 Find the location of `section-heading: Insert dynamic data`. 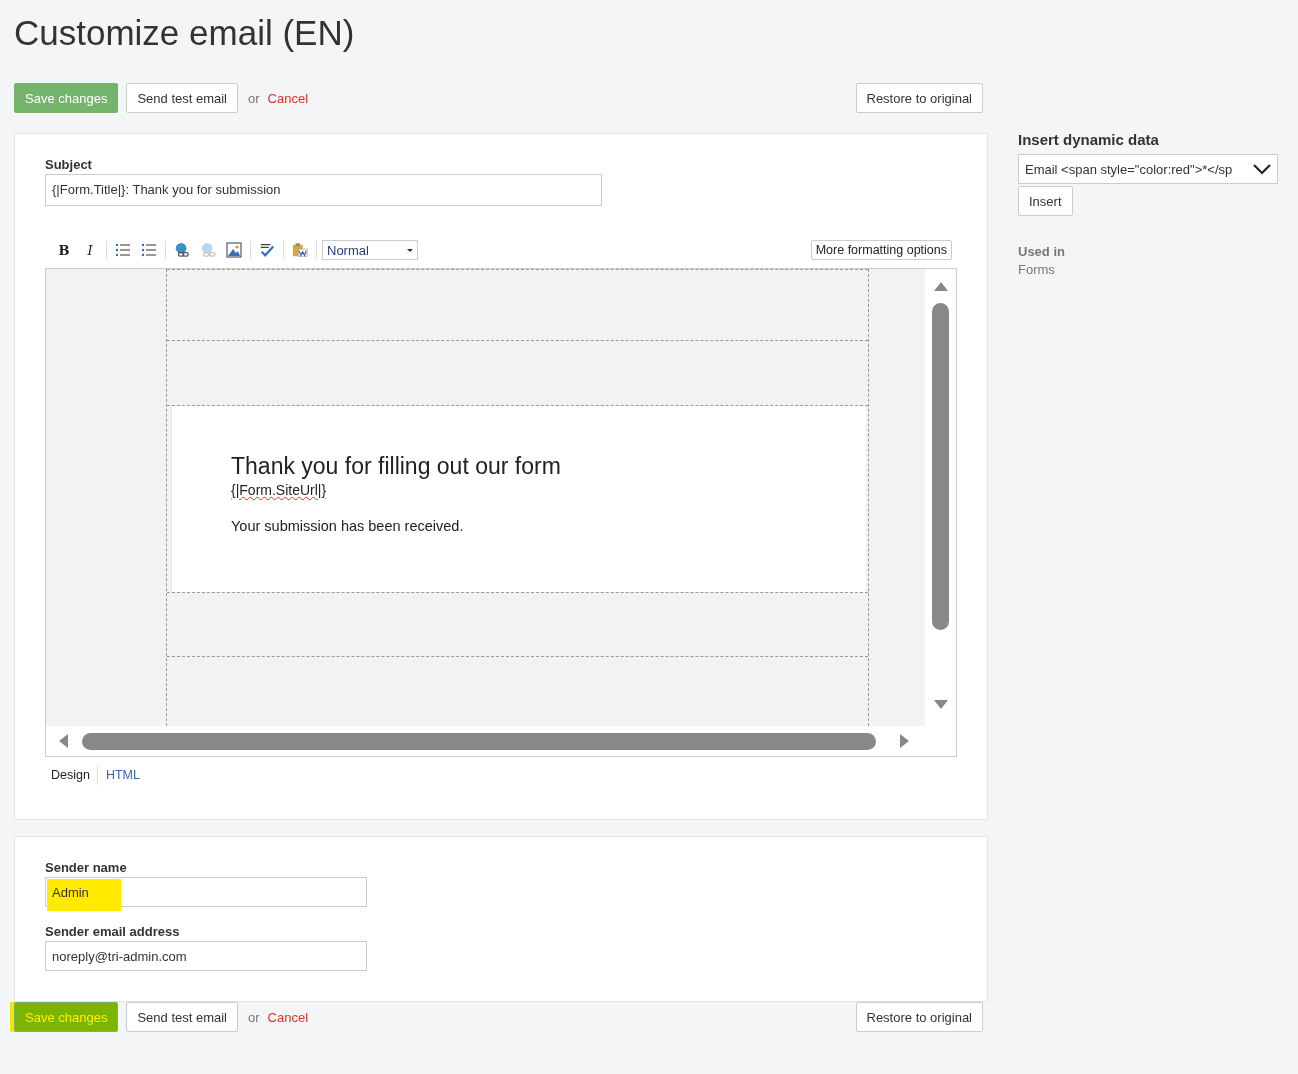

section-heading: Insert dynamic data is located at coordinates (1089, 139).